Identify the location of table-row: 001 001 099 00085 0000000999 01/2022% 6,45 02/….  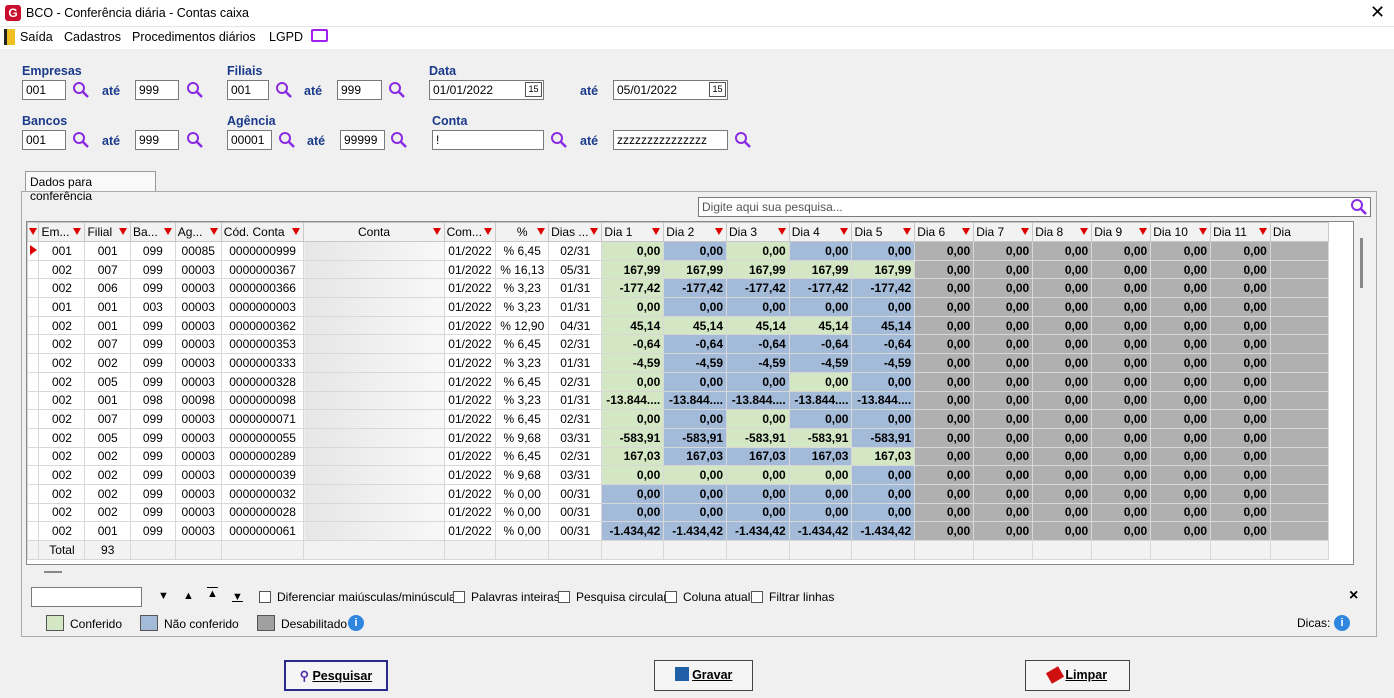
(690, 251).